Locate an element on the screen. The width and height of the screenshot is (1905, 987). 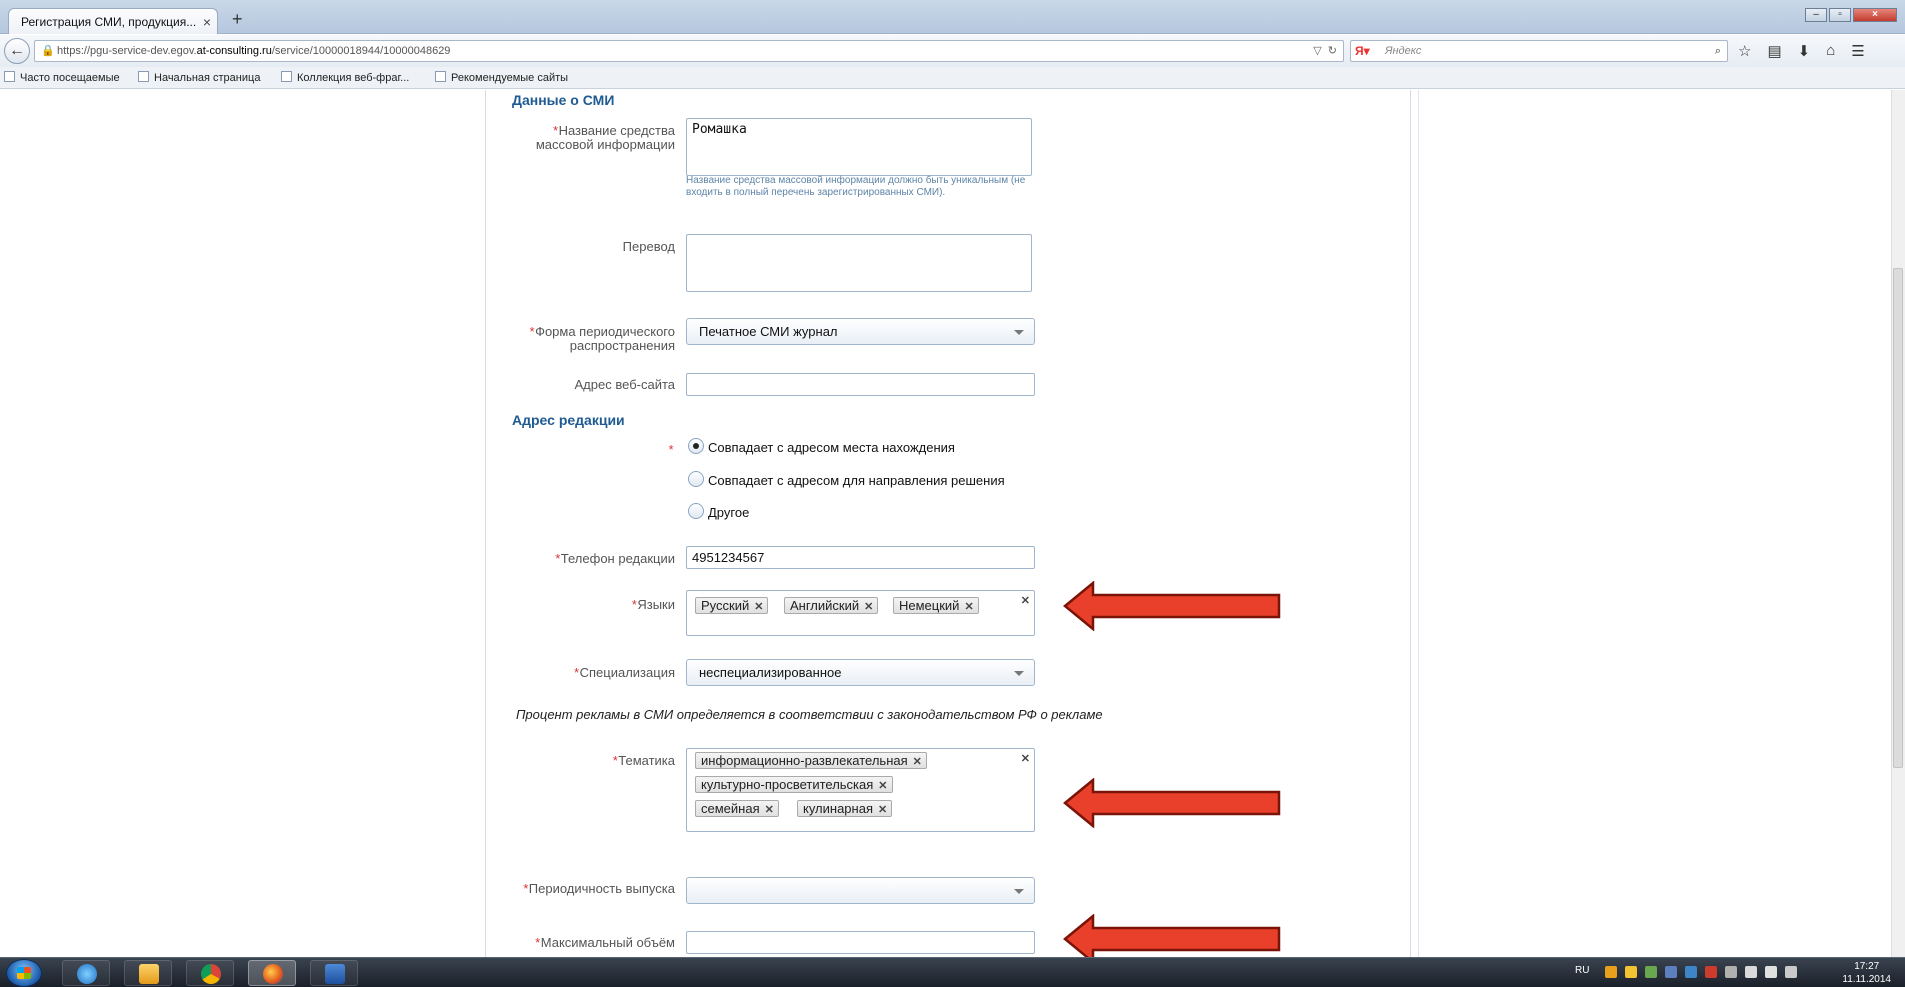
distribution-form-label: *Форма периодического распространения is located at coordinates (602, 338).